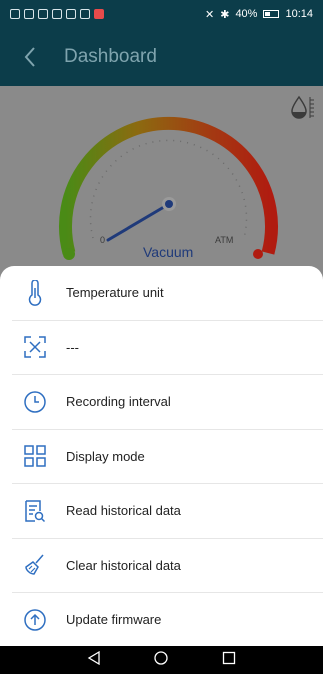 The image size is (323, 674). I want to click on battery-percent: 40%, so click(246, 14).